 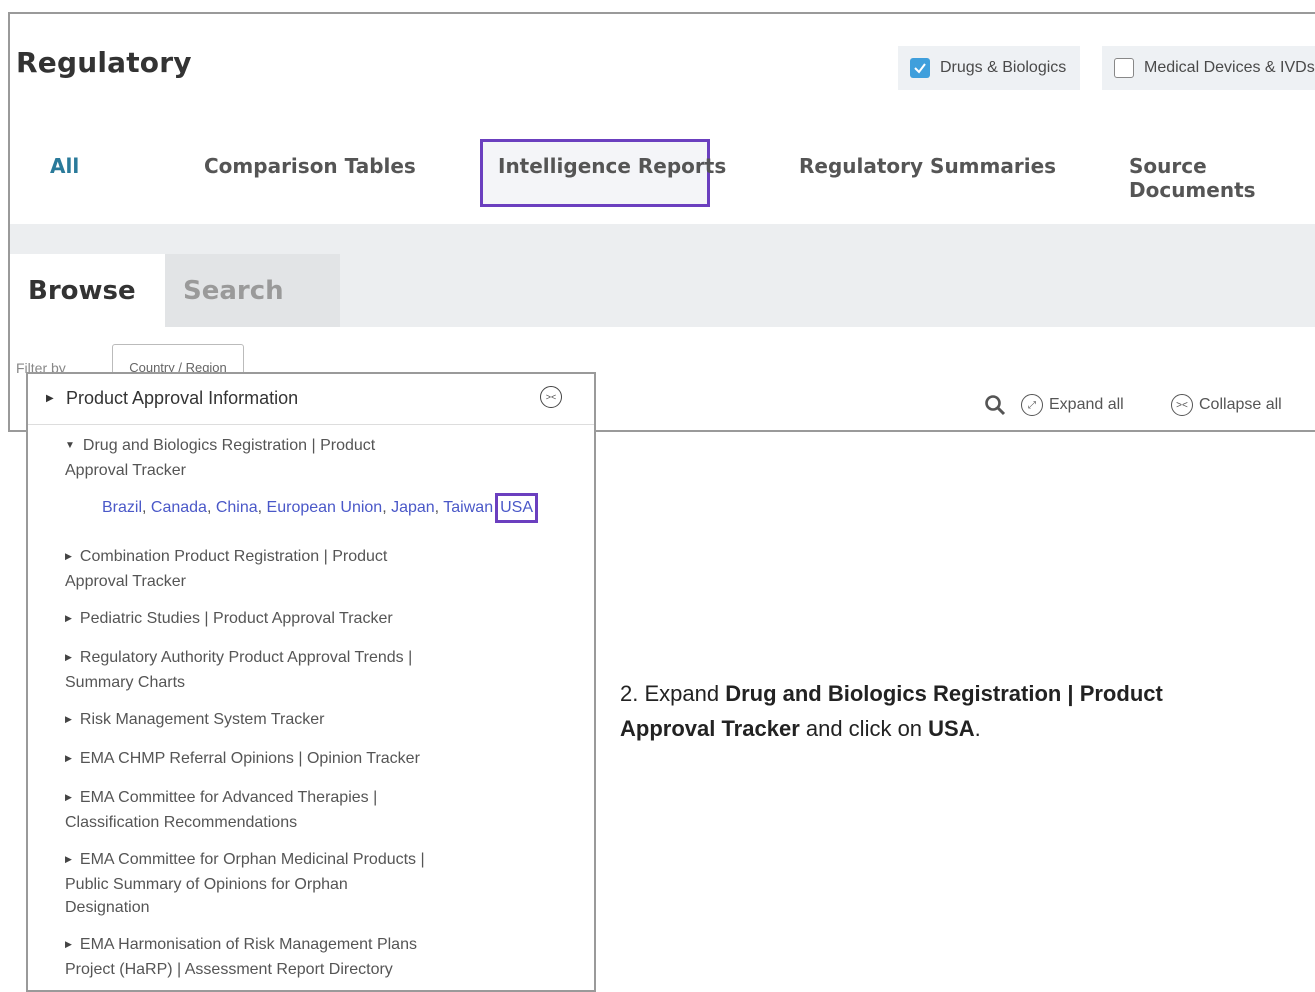 I want to click on panel-header: ▶ Product Approval Information ><, so click(x=311, y=399).